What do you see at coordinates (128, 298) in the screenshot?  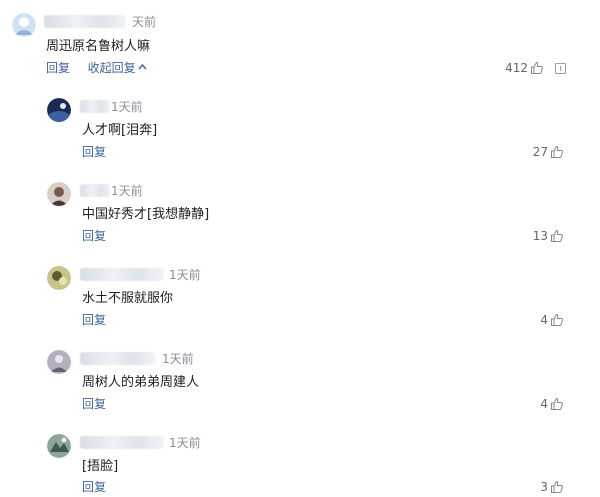 I see `comment-text: 水土不服就服你` at bounding box center [128, 298].